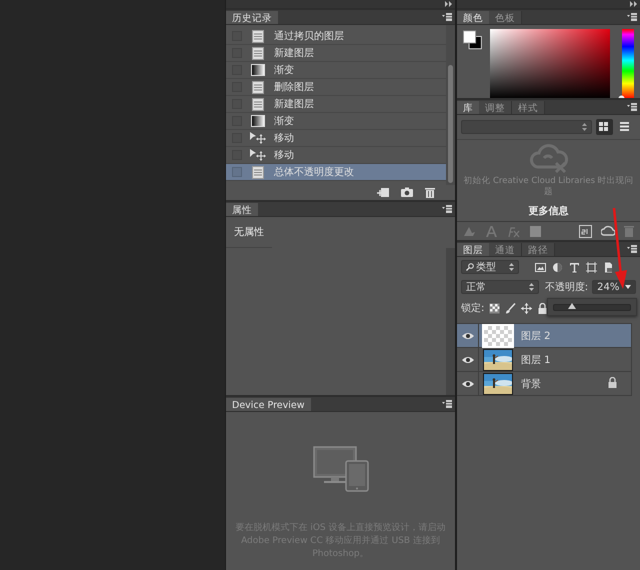  Describe the element at coordinates (526, 308) in the screenshot. I see `move-icon` at that location.